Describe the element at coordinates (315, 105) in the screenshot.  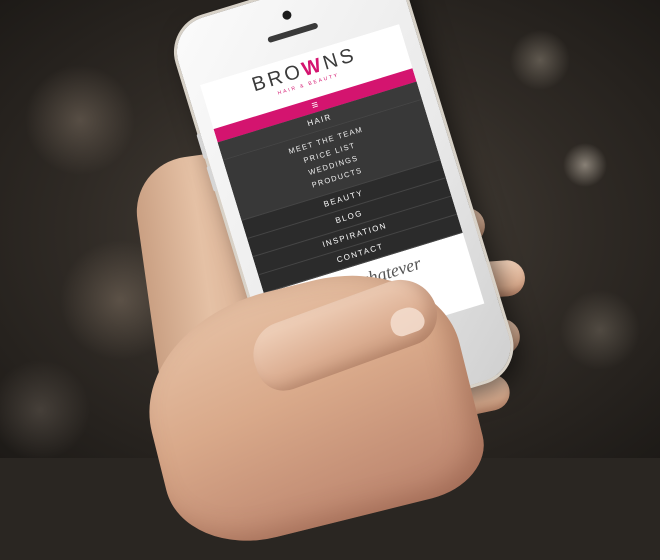
I see `hamburger-icon: ≡` at that location.